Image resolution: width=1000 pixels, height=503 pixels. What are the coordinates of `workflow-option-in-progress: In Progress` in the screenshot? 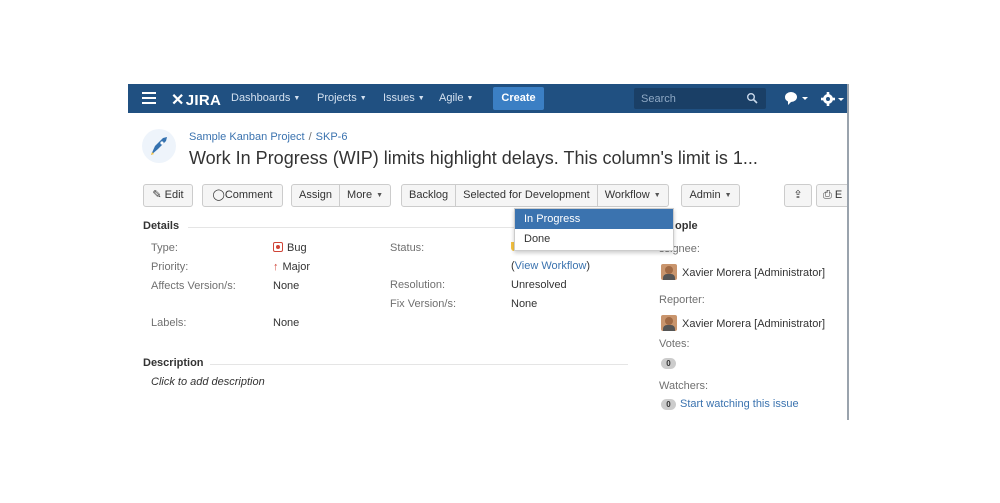 It's located at (594, 219).